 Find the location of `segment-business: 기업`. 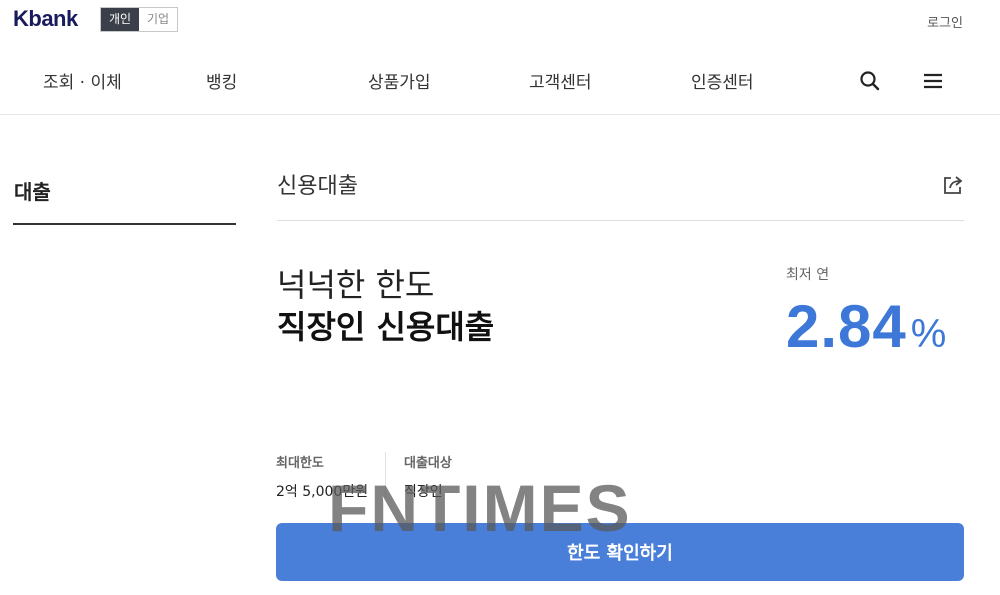

segment-business: 기업 is located at coordinates (158, 19).